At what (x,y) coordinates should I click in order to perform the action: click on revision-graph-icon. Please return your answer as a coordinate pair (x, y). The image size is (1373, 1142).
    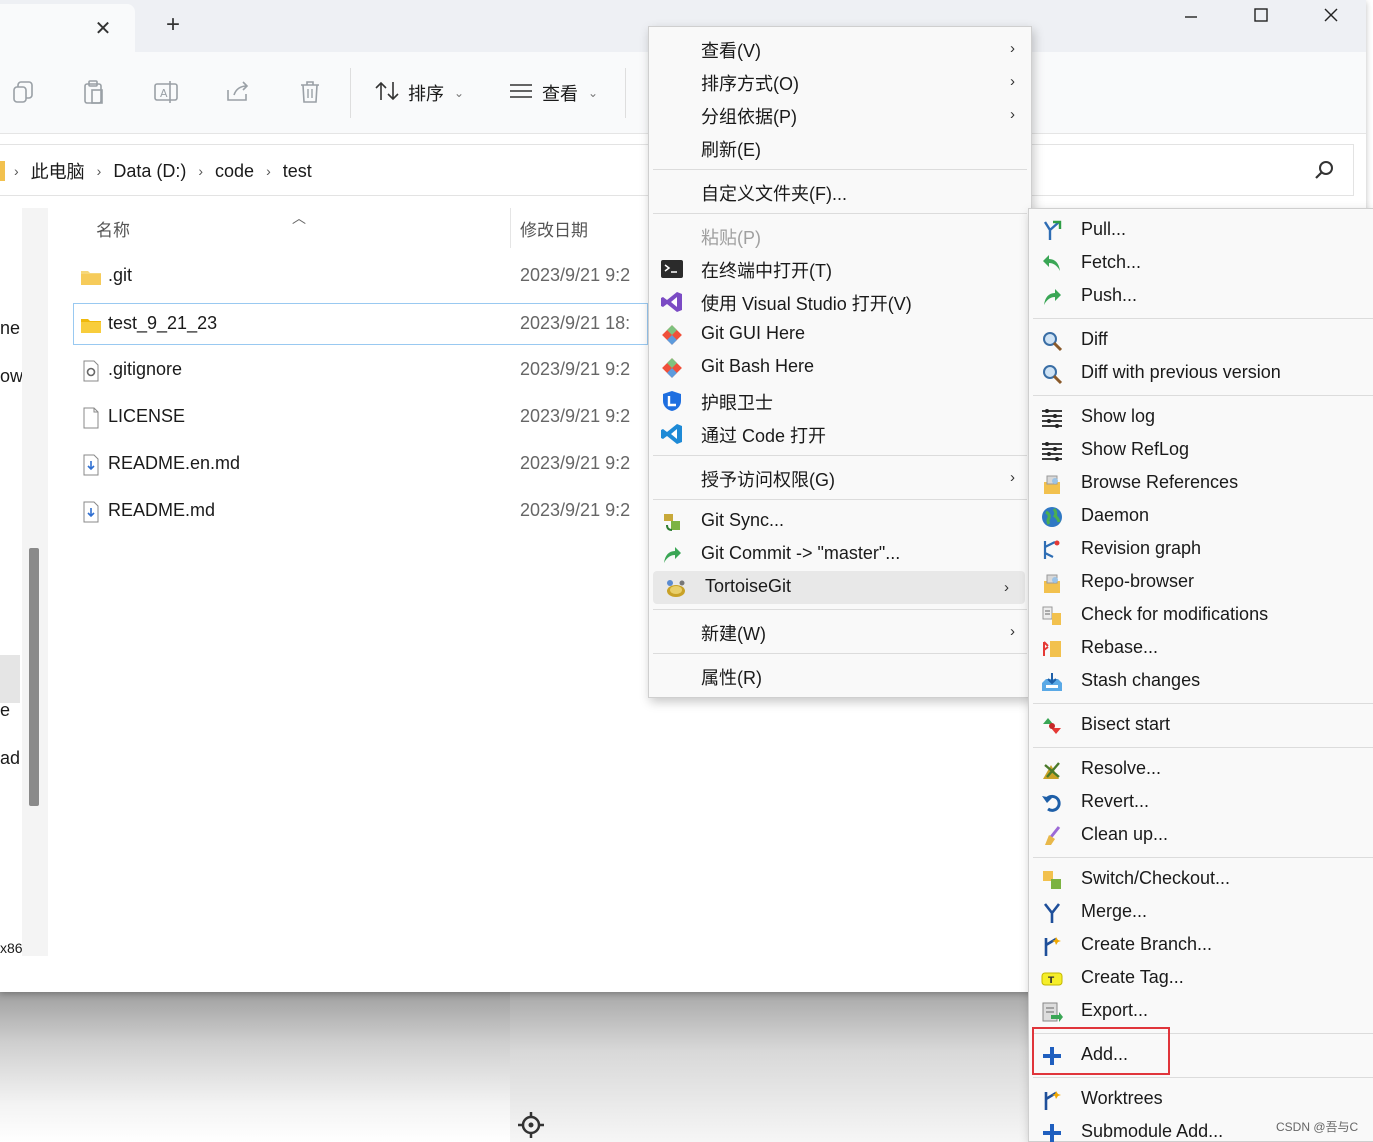
    Looking at the image, I should click on (1052, 550).